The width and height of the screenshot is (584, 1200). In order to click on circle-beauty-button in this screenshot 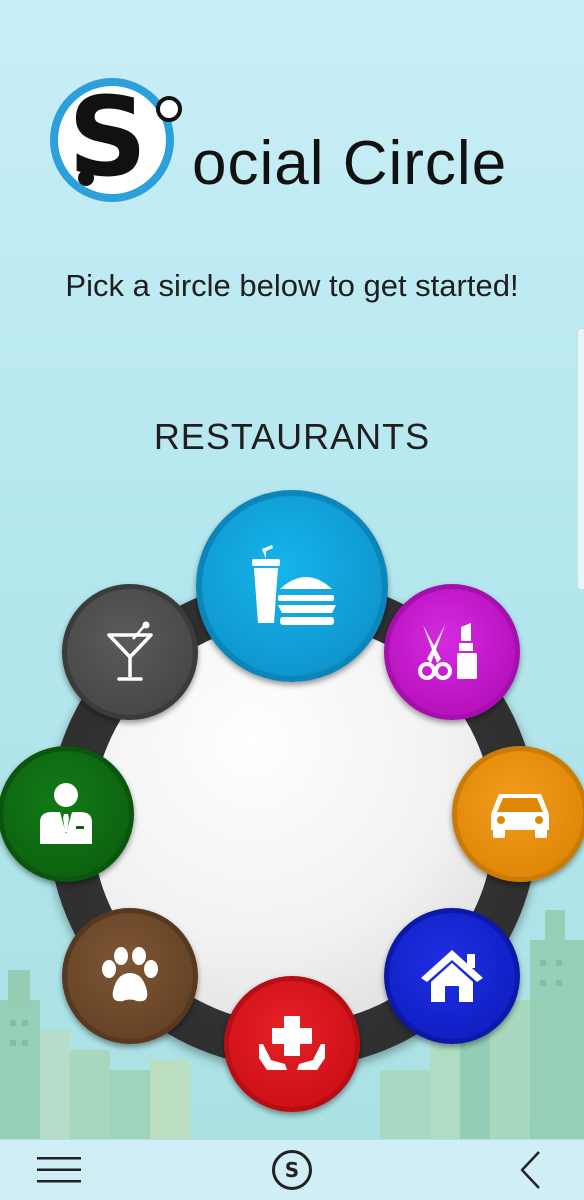, I will do `click(452, 652)`.